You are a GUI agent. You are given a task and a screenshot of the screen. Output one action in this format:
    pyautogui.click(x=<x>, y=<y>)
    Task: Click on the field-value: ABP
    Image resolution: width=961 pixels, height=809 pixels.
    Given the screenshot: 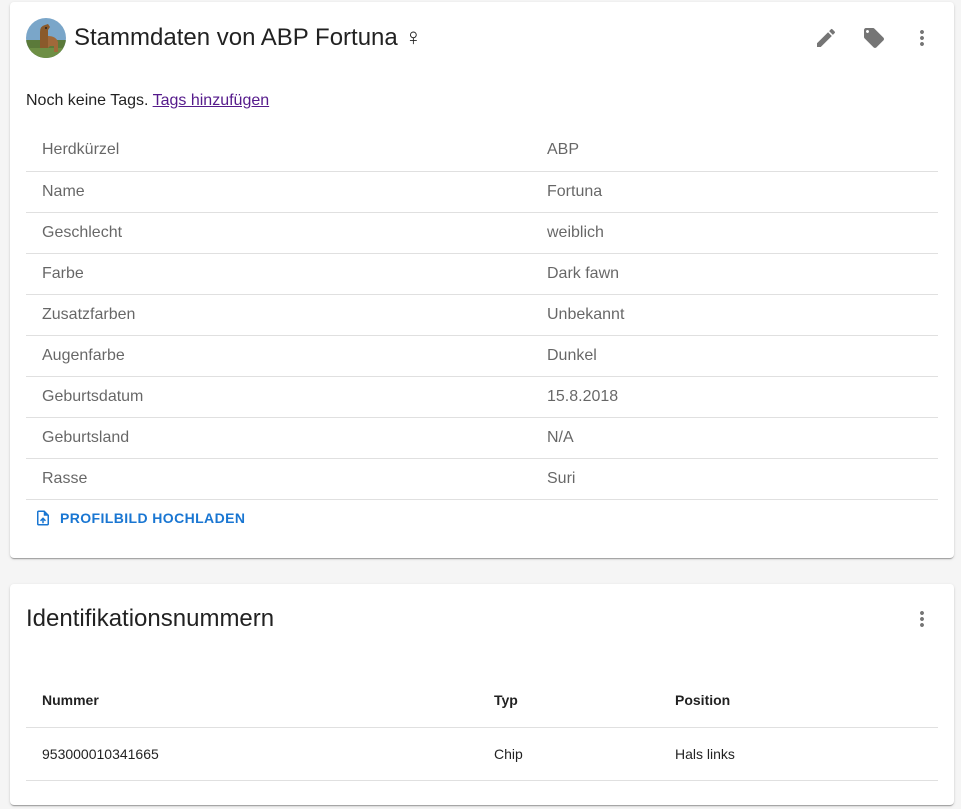 What is the action you would take?
    pyautogui.click(x=563, y=150)
    